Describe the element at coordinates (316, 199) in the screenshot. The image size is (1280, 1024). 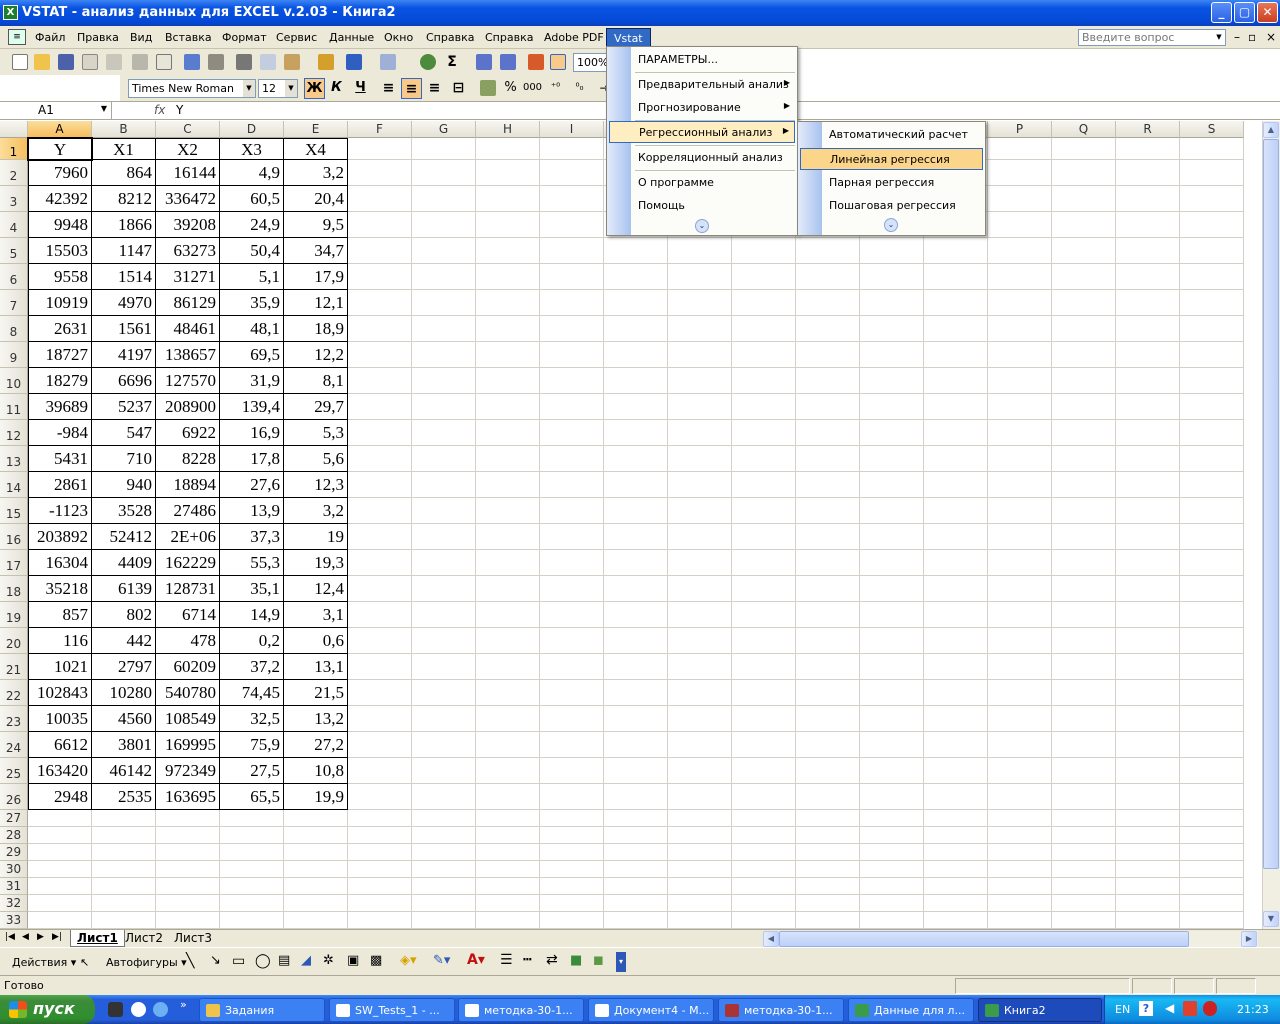
I see `data-cell: 20,4` at that location.